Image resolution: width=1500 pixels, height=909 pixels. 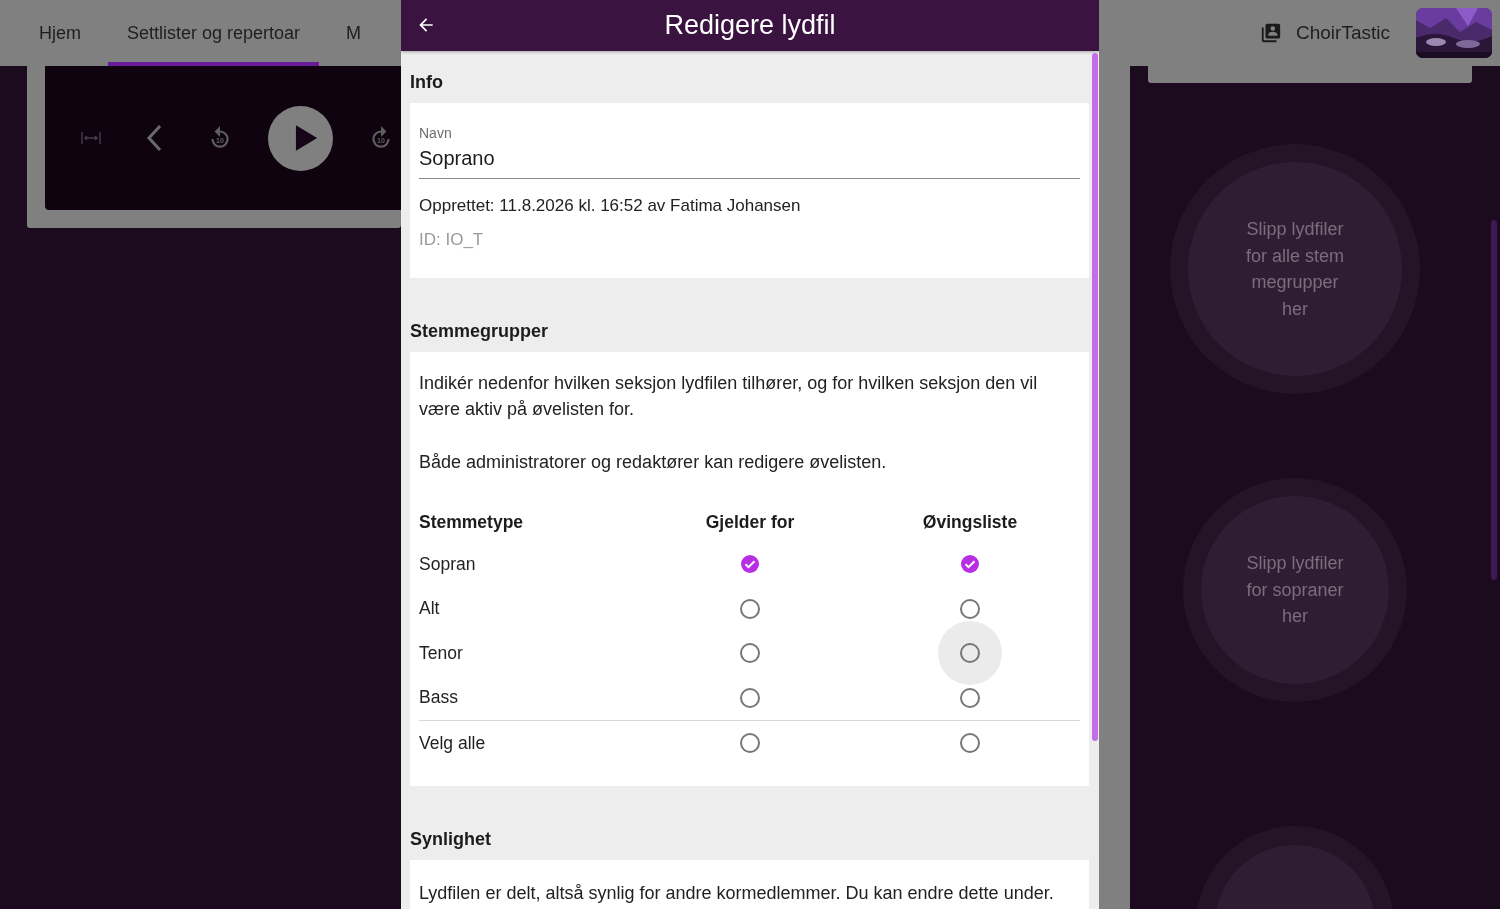 I want to click on voice-name: Bass, so click(x=439, y=698).